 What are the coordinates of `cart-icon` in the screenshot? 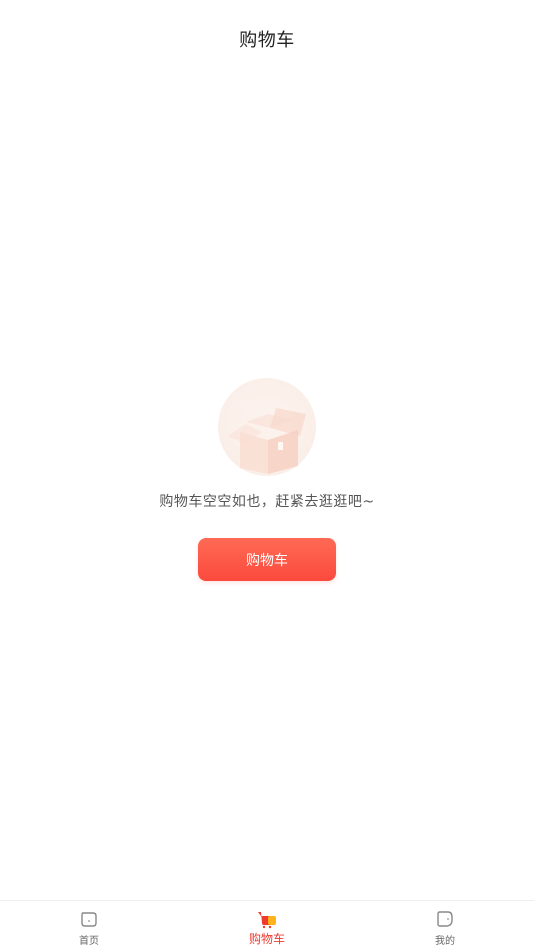 It's located at (267, 919).